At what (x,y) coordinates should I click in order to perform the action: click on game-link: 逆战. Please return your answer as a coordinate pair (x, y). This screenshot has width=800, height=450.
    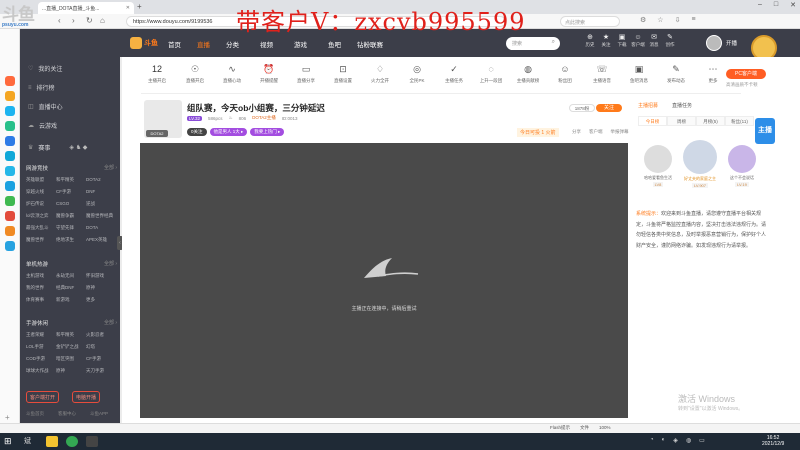
    Looking at the image, I should click on (101, 204).